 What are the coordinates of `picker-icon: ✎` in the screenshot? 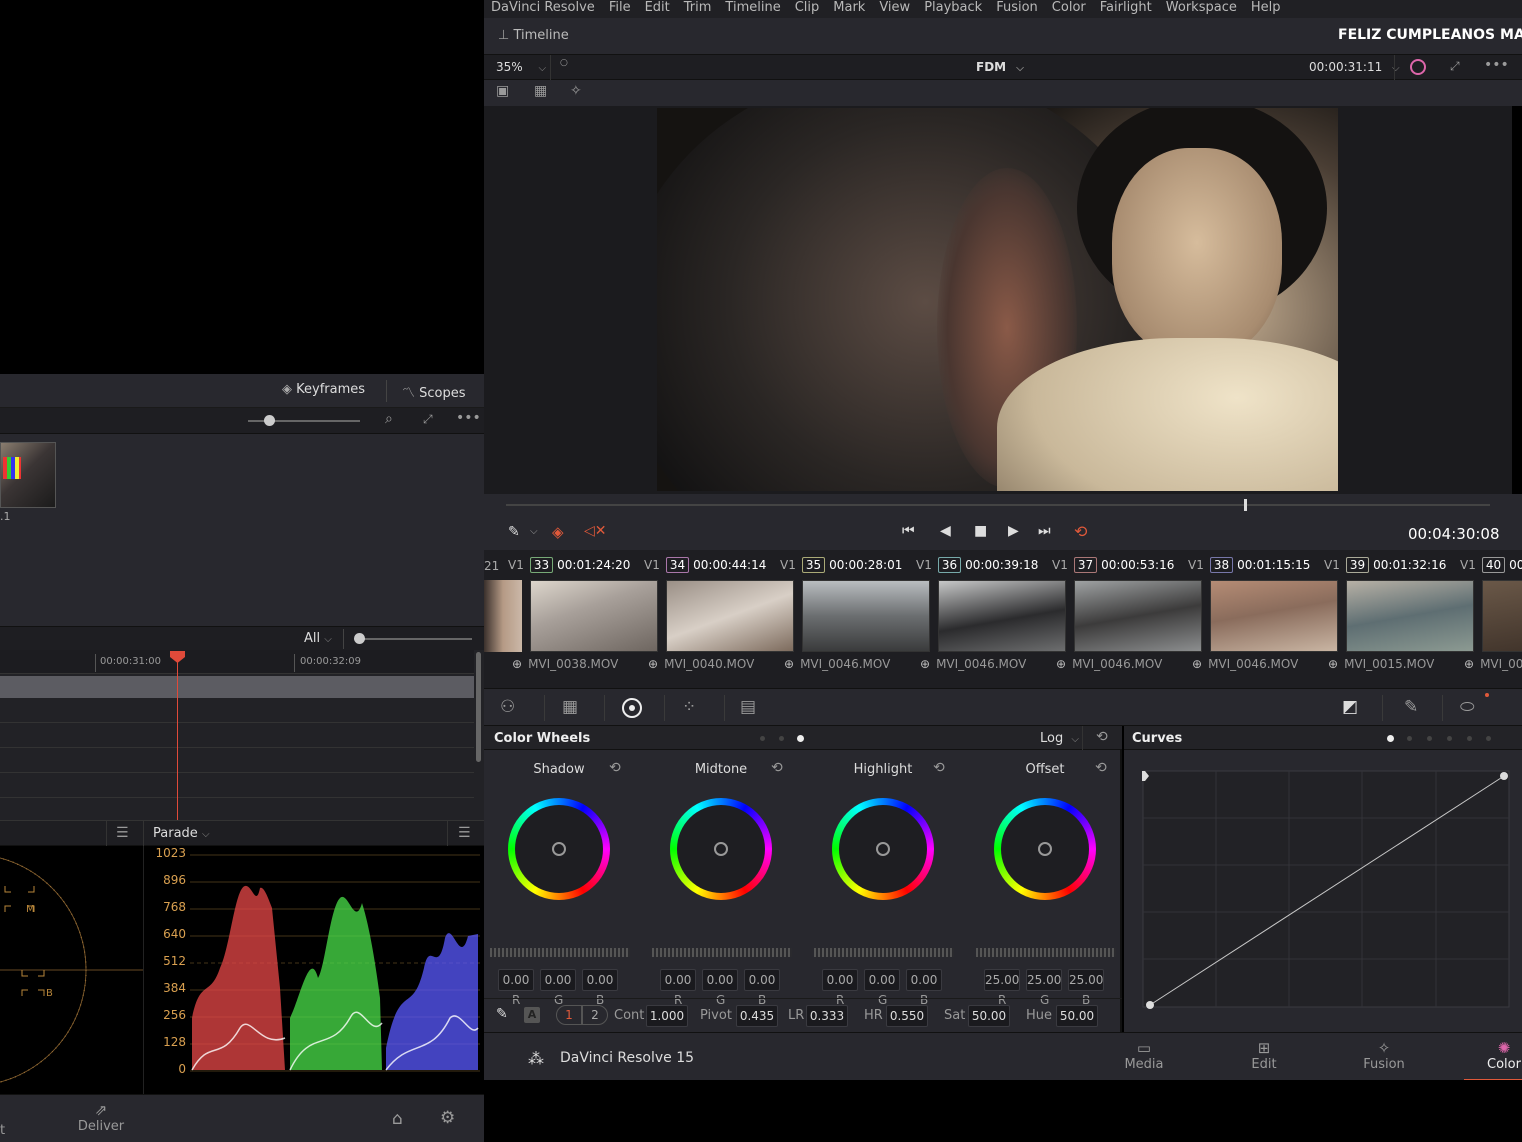 It's located at (514, 532).